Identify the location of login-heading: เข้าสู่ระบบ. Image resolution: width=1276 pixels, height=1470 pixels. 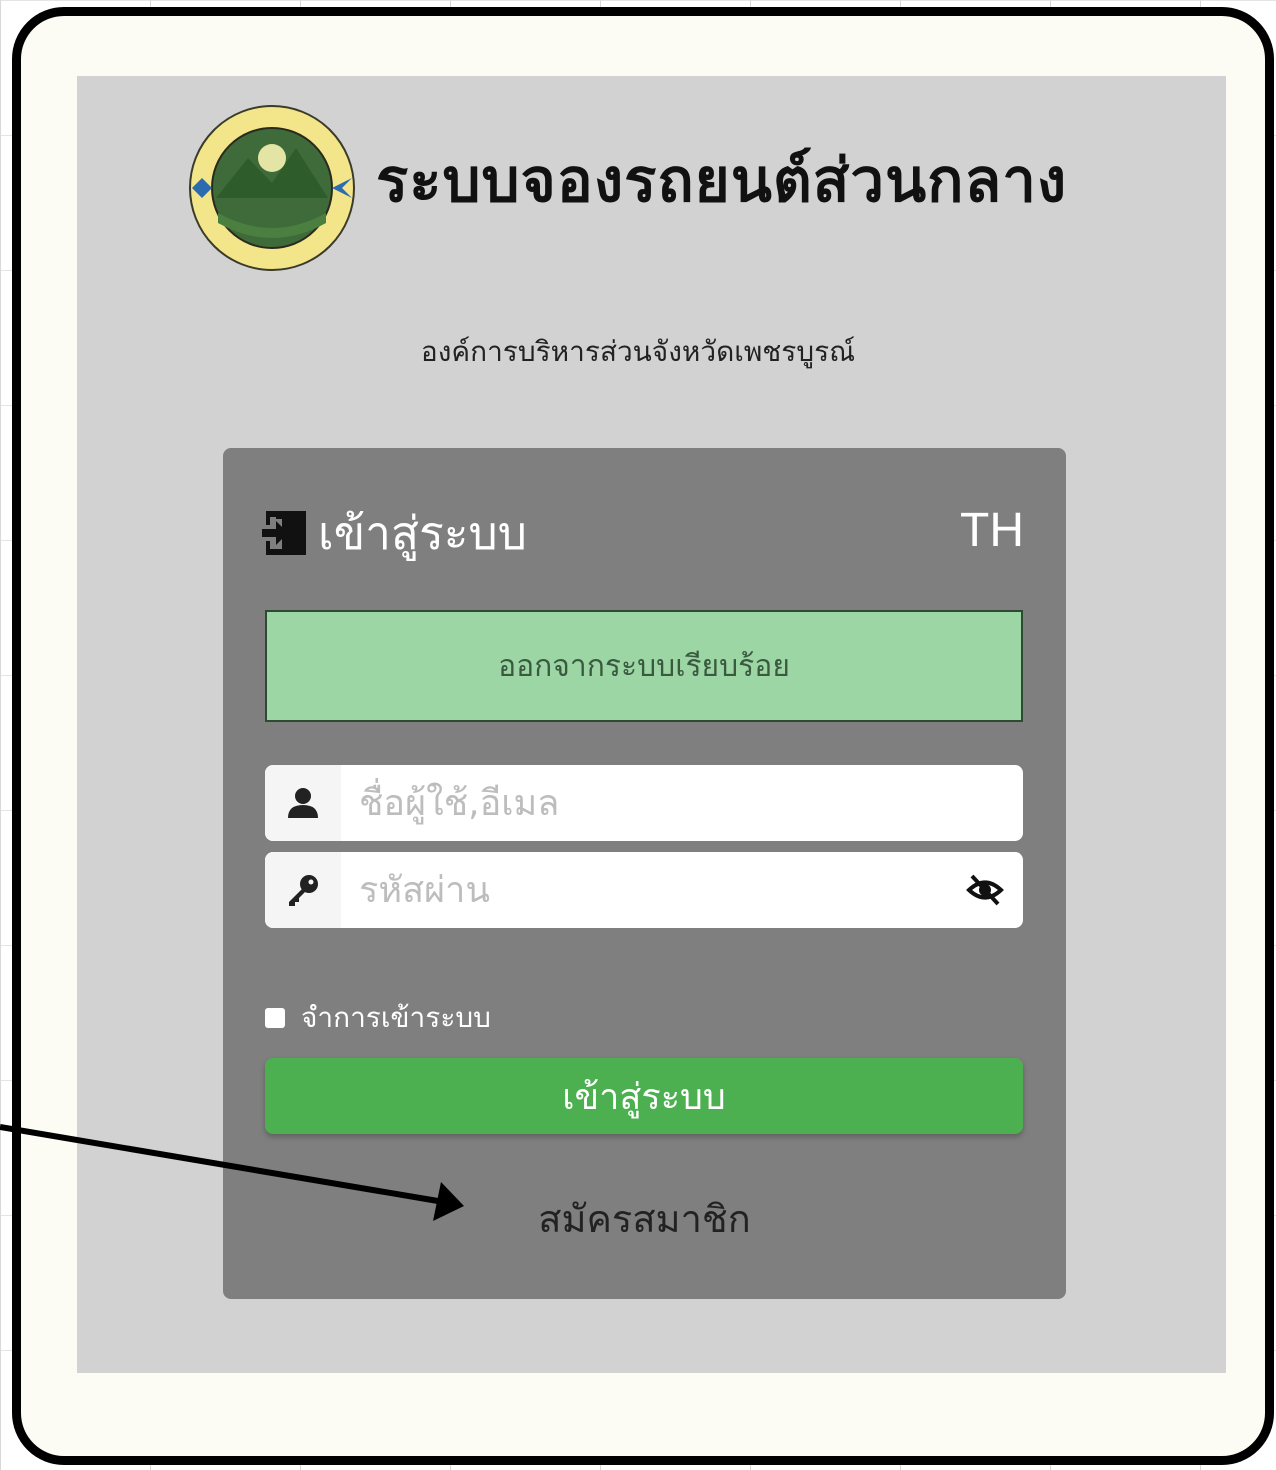
(392, 533).